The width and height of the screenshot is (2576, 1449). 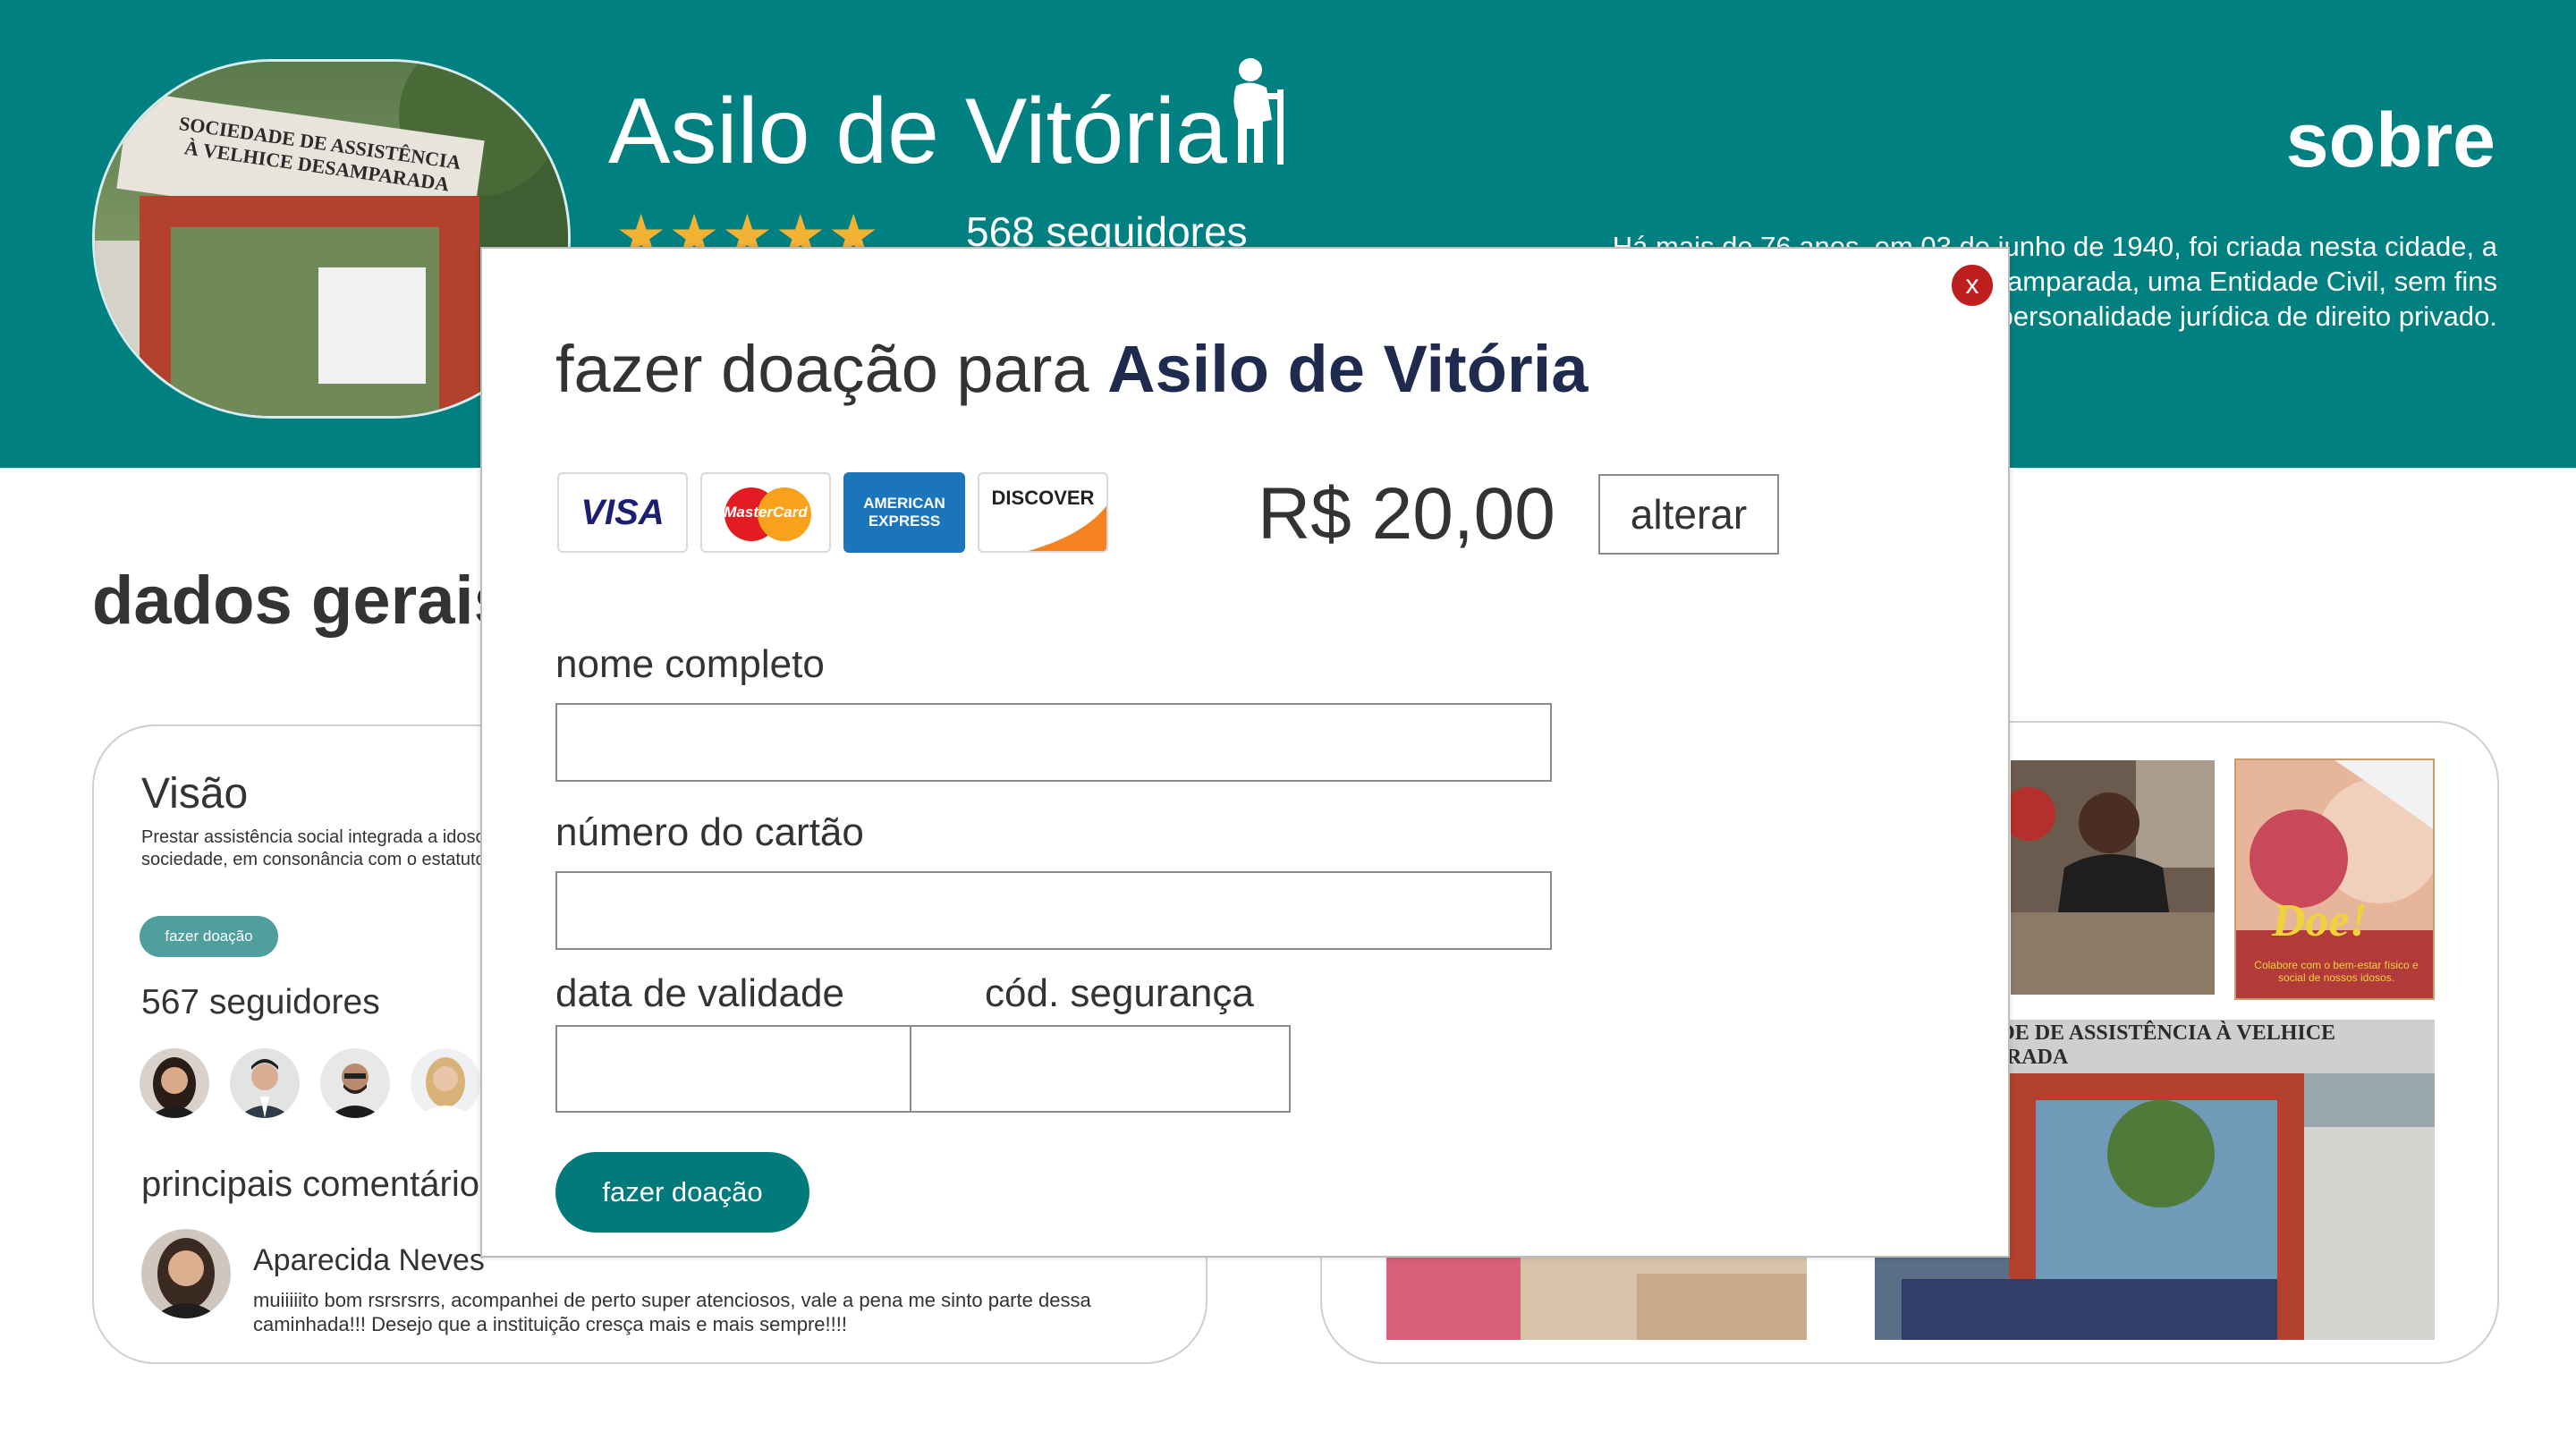 What do you see at coordinates (1053, 910) in the screenshot?
I see `card-number-input` at bounding box center [1053, 910].